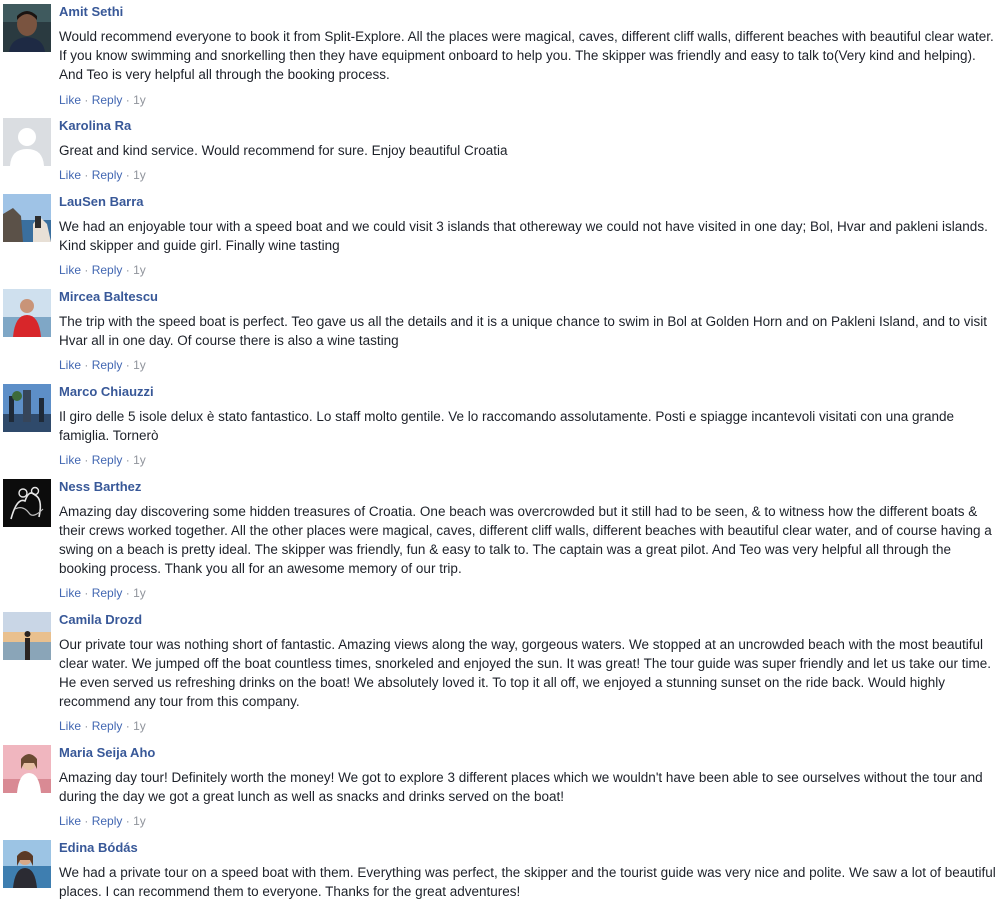 The image size is (1001, 903). I want to click on comment-author: Marco Chiauzzi, so click(106, 392).